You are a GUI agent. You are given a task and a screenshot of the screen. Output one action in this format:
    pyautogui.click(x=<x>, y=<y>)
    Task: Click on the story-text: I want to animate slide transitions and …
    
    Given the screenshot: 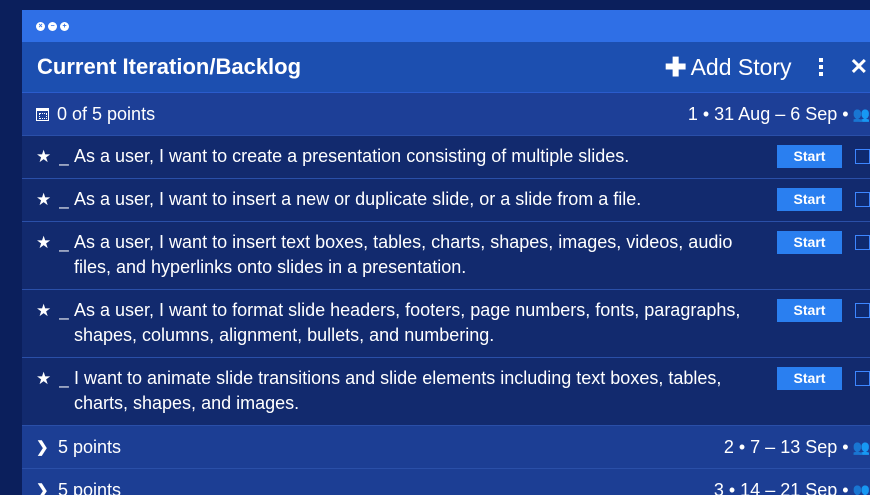 What is the action you would take?
    pyautogui.click(x=398, y=390)
    